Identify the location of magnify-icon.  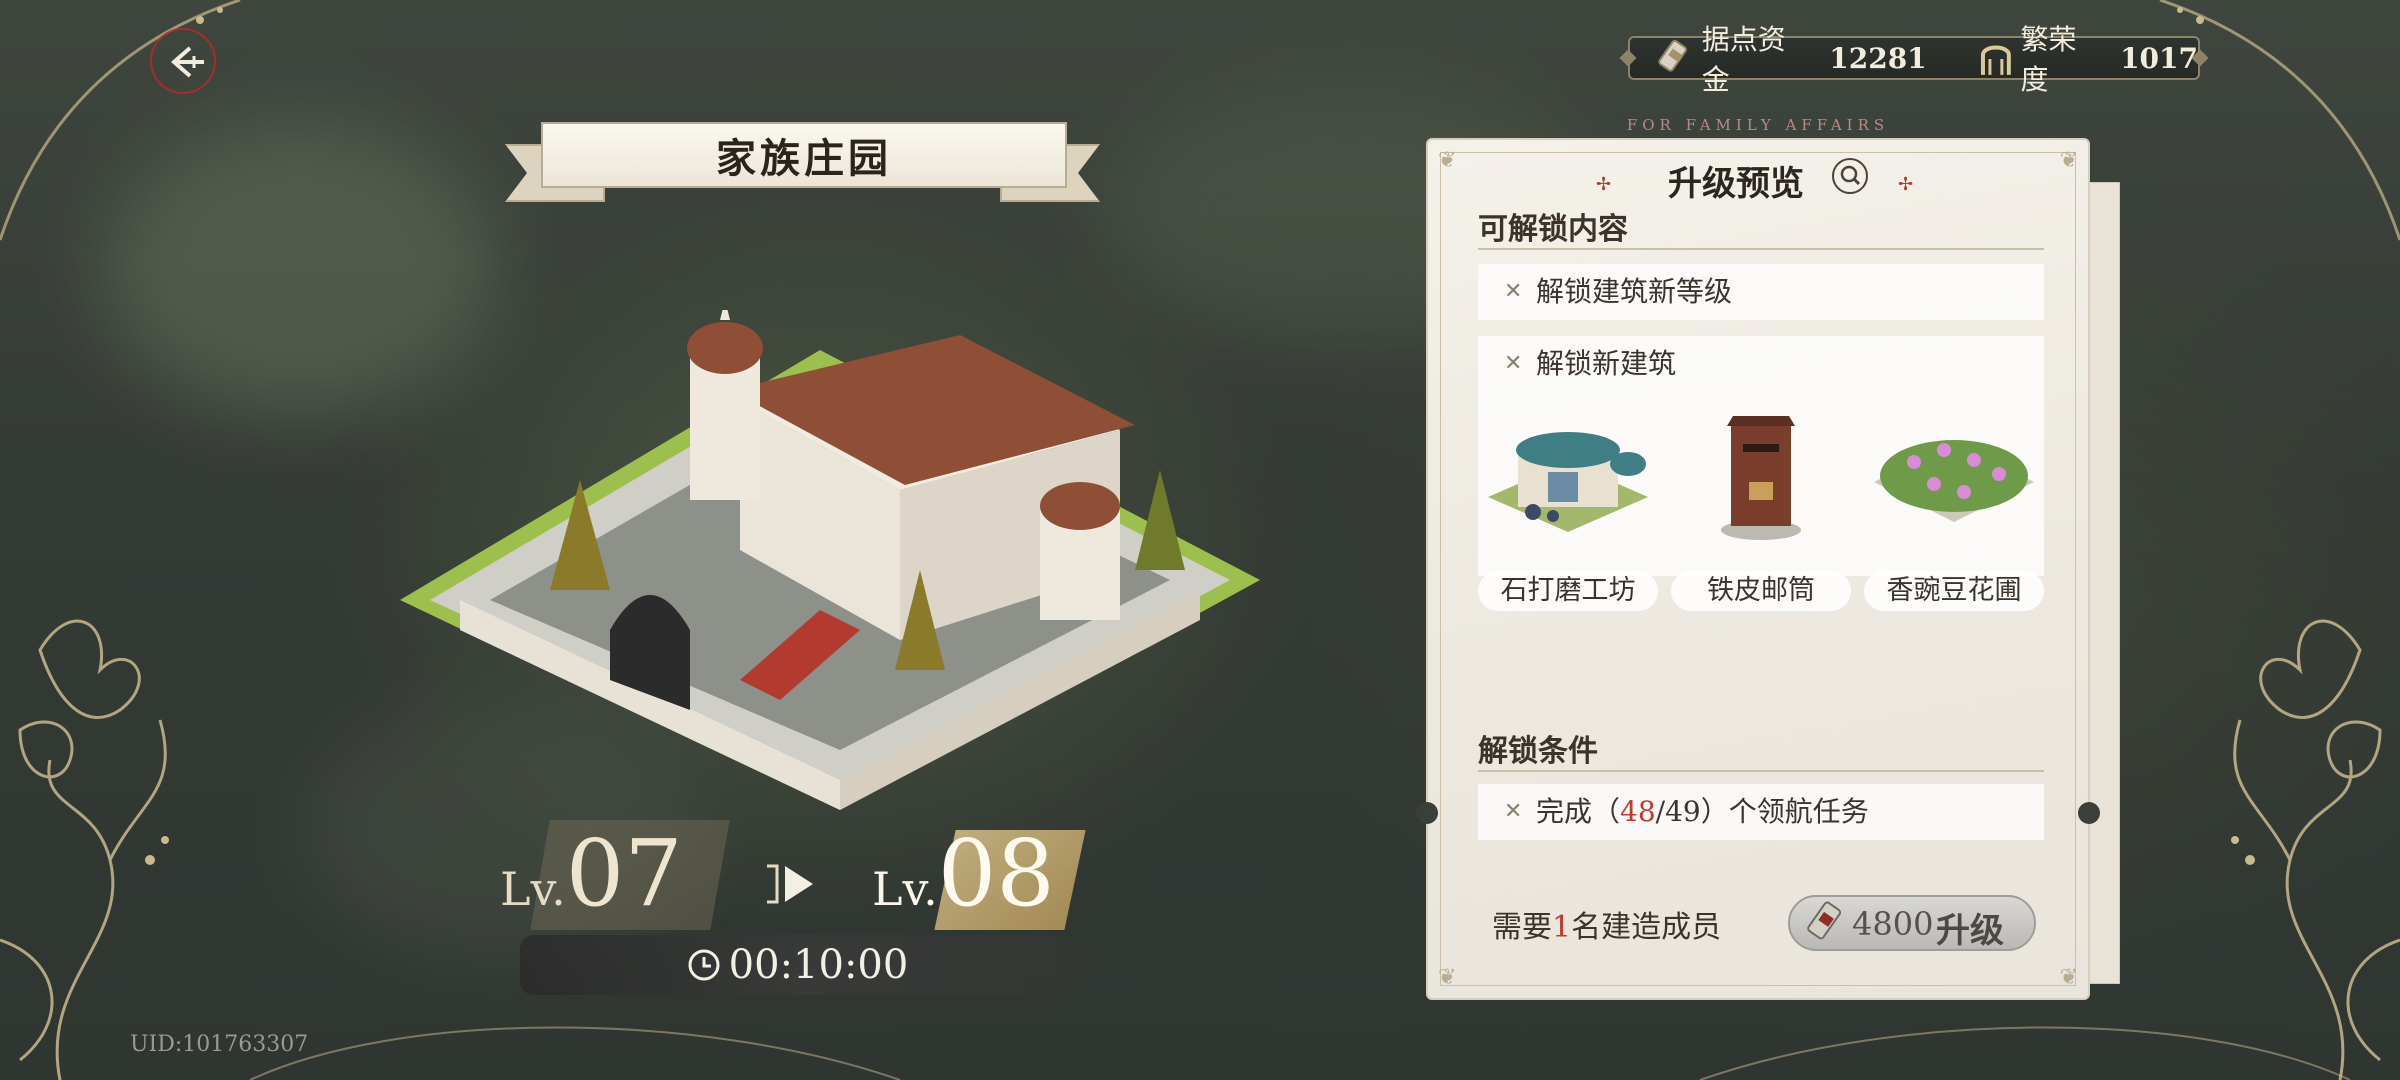
(1850, 176).